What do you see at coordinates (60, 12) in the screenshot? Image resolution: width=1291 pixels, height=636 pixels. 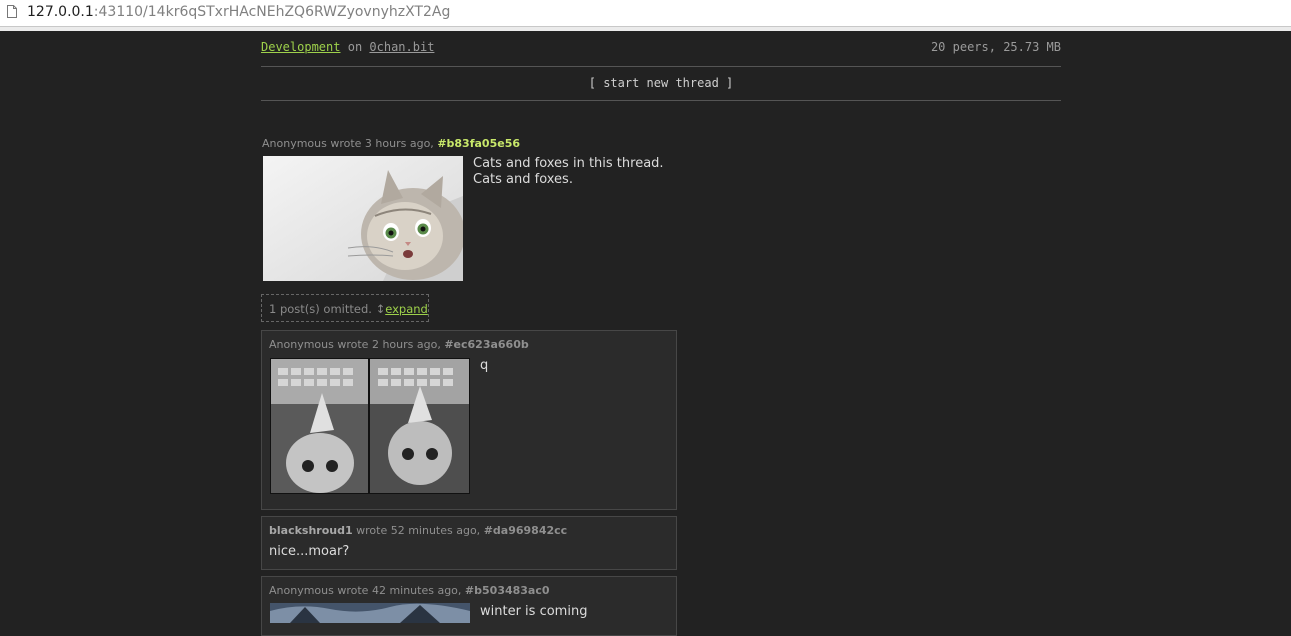 I see `url-host: 127.0.0.1` at bounding box center [60, 12].